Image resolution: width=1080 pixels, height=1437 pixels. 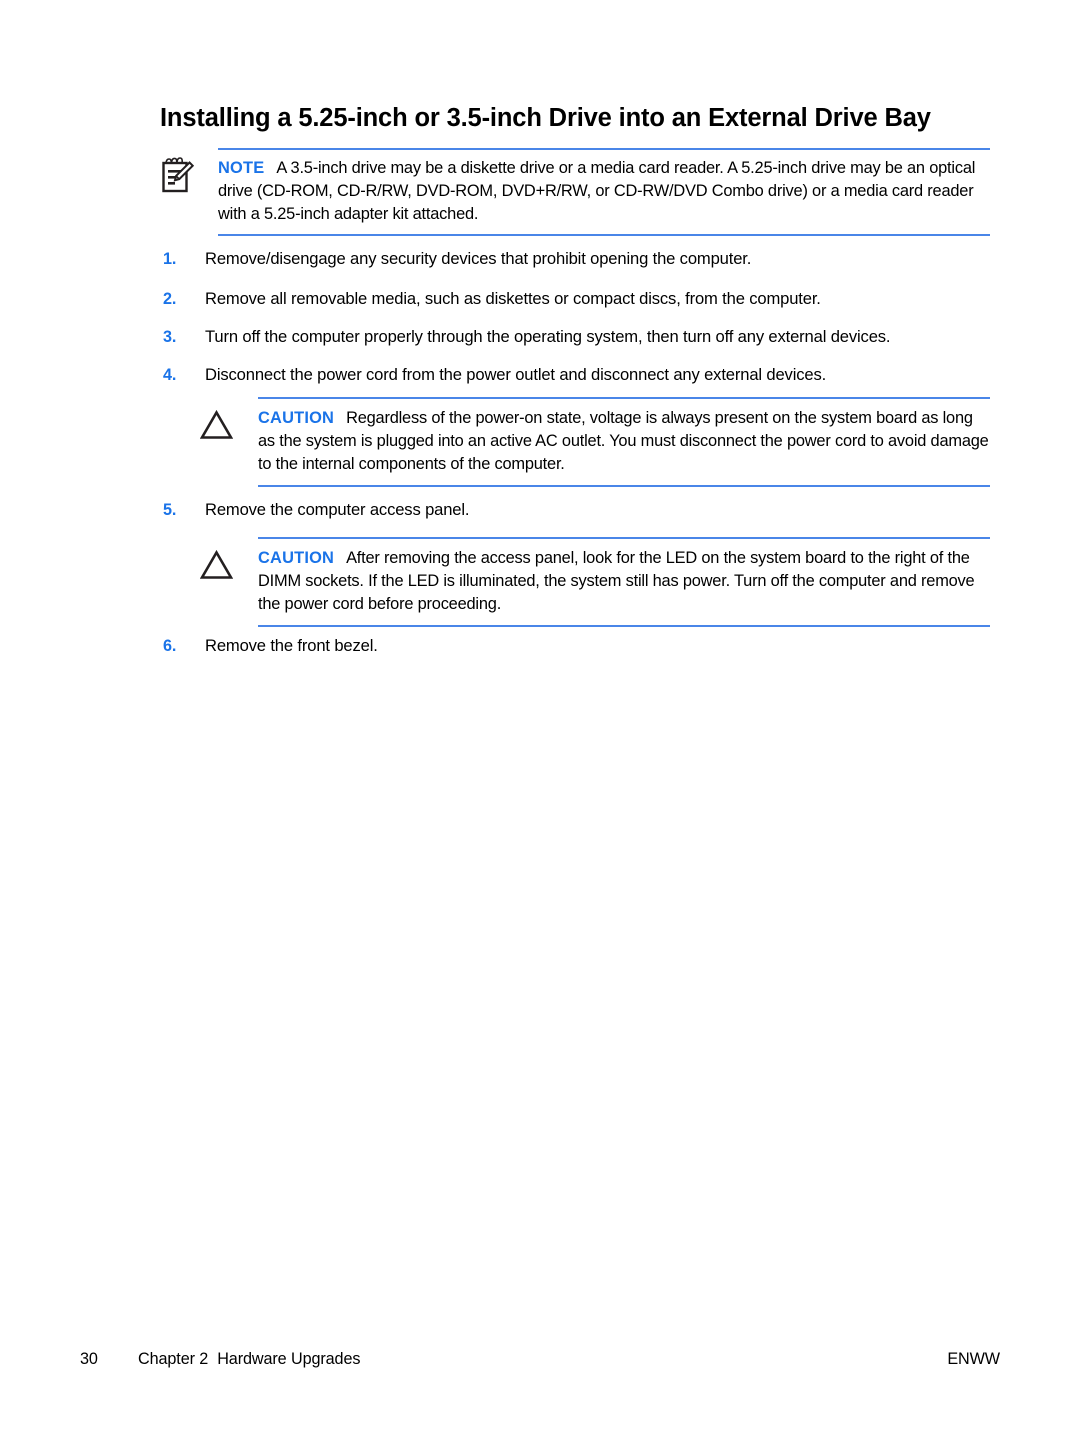 What do you see at coordinates (170, 646) in the screenshot?
I see `step-number: 6.` at bounding box center [170, 646].